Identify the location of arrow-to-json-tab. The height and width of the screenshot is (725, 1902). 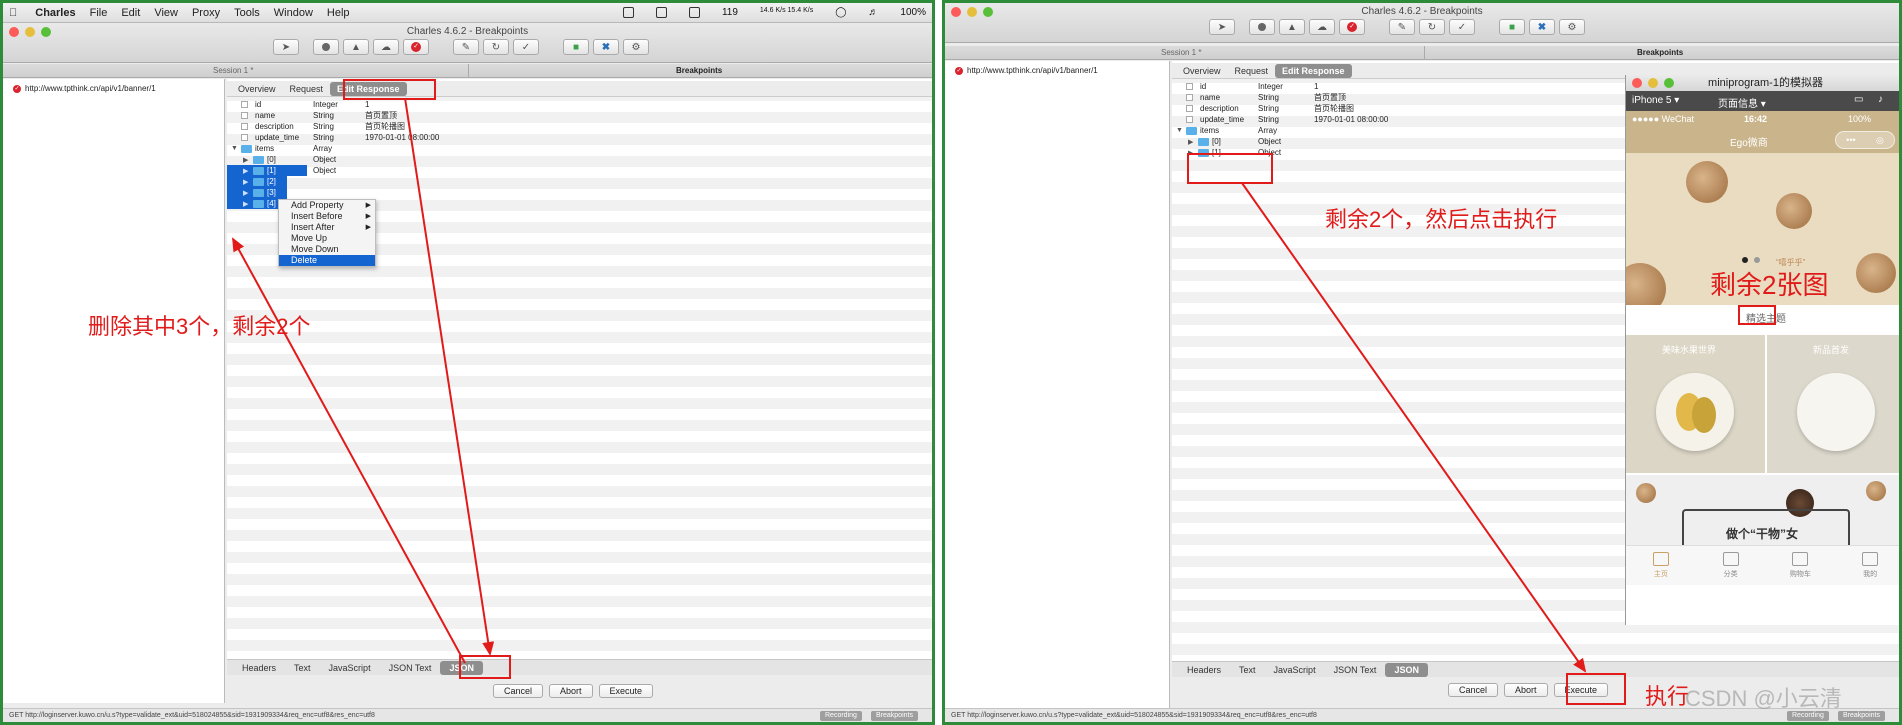
(449, 376).